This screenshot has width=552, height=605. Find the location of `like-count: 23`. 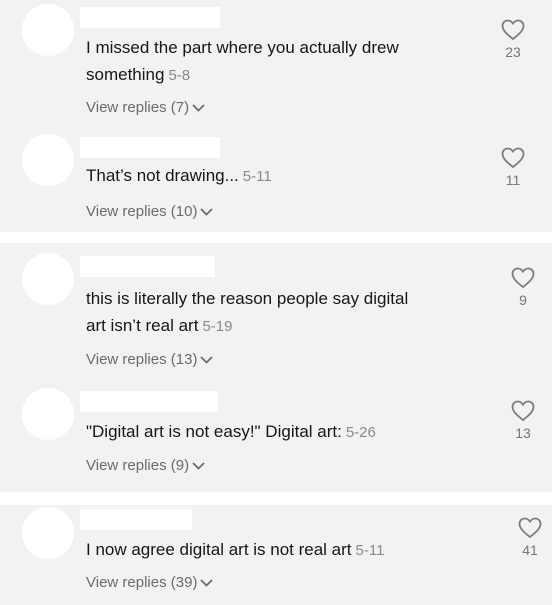

like-count: 23 is located at coordinates (513, 52).